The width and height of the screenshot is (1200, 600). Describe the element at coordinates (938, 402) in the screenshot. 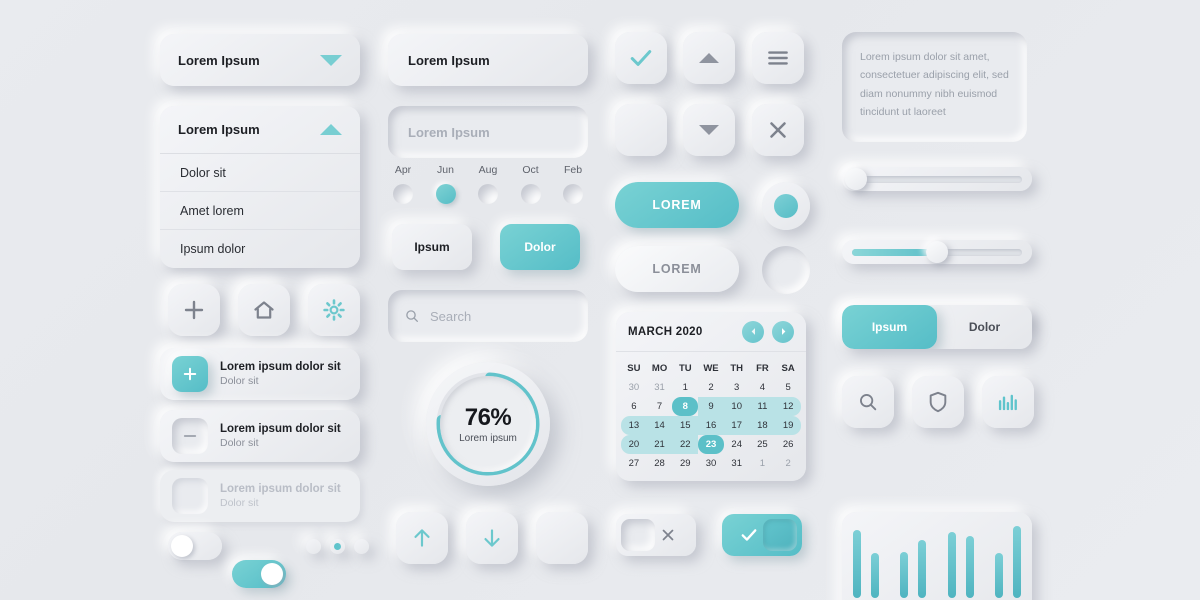

I see `shield-button` at that location.